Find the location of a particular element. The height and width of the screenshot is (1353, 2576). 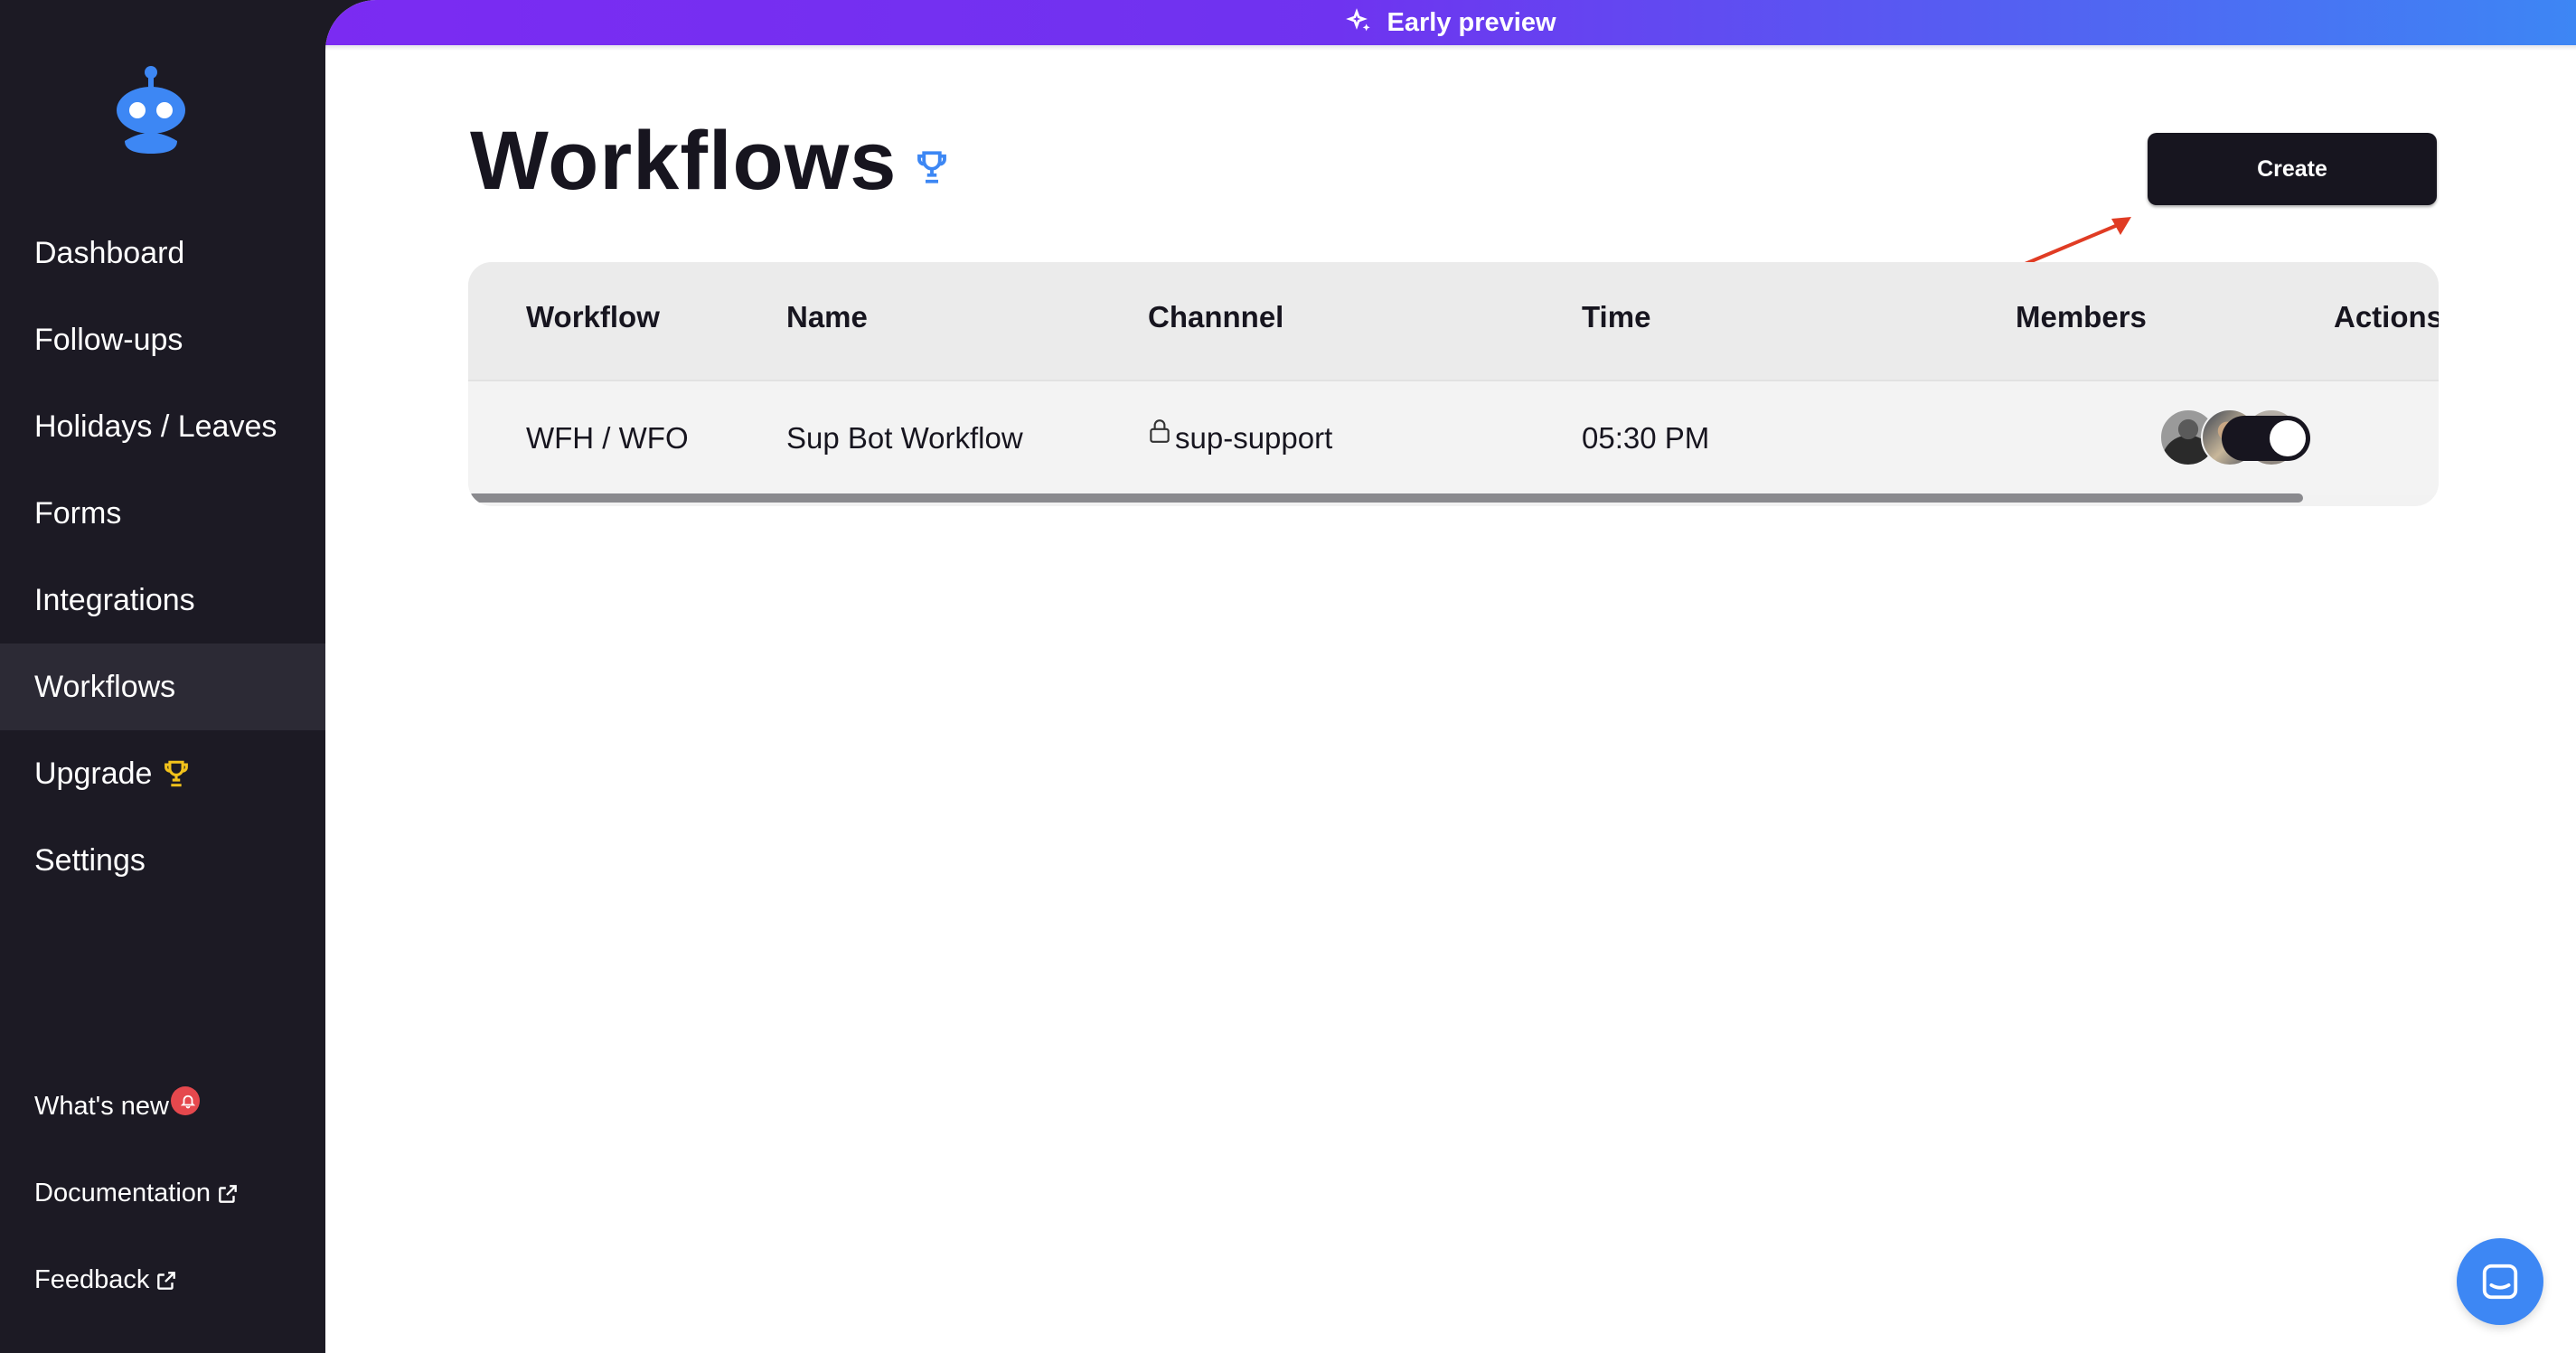

chat-icon is located at coordinates (2500, 1282).